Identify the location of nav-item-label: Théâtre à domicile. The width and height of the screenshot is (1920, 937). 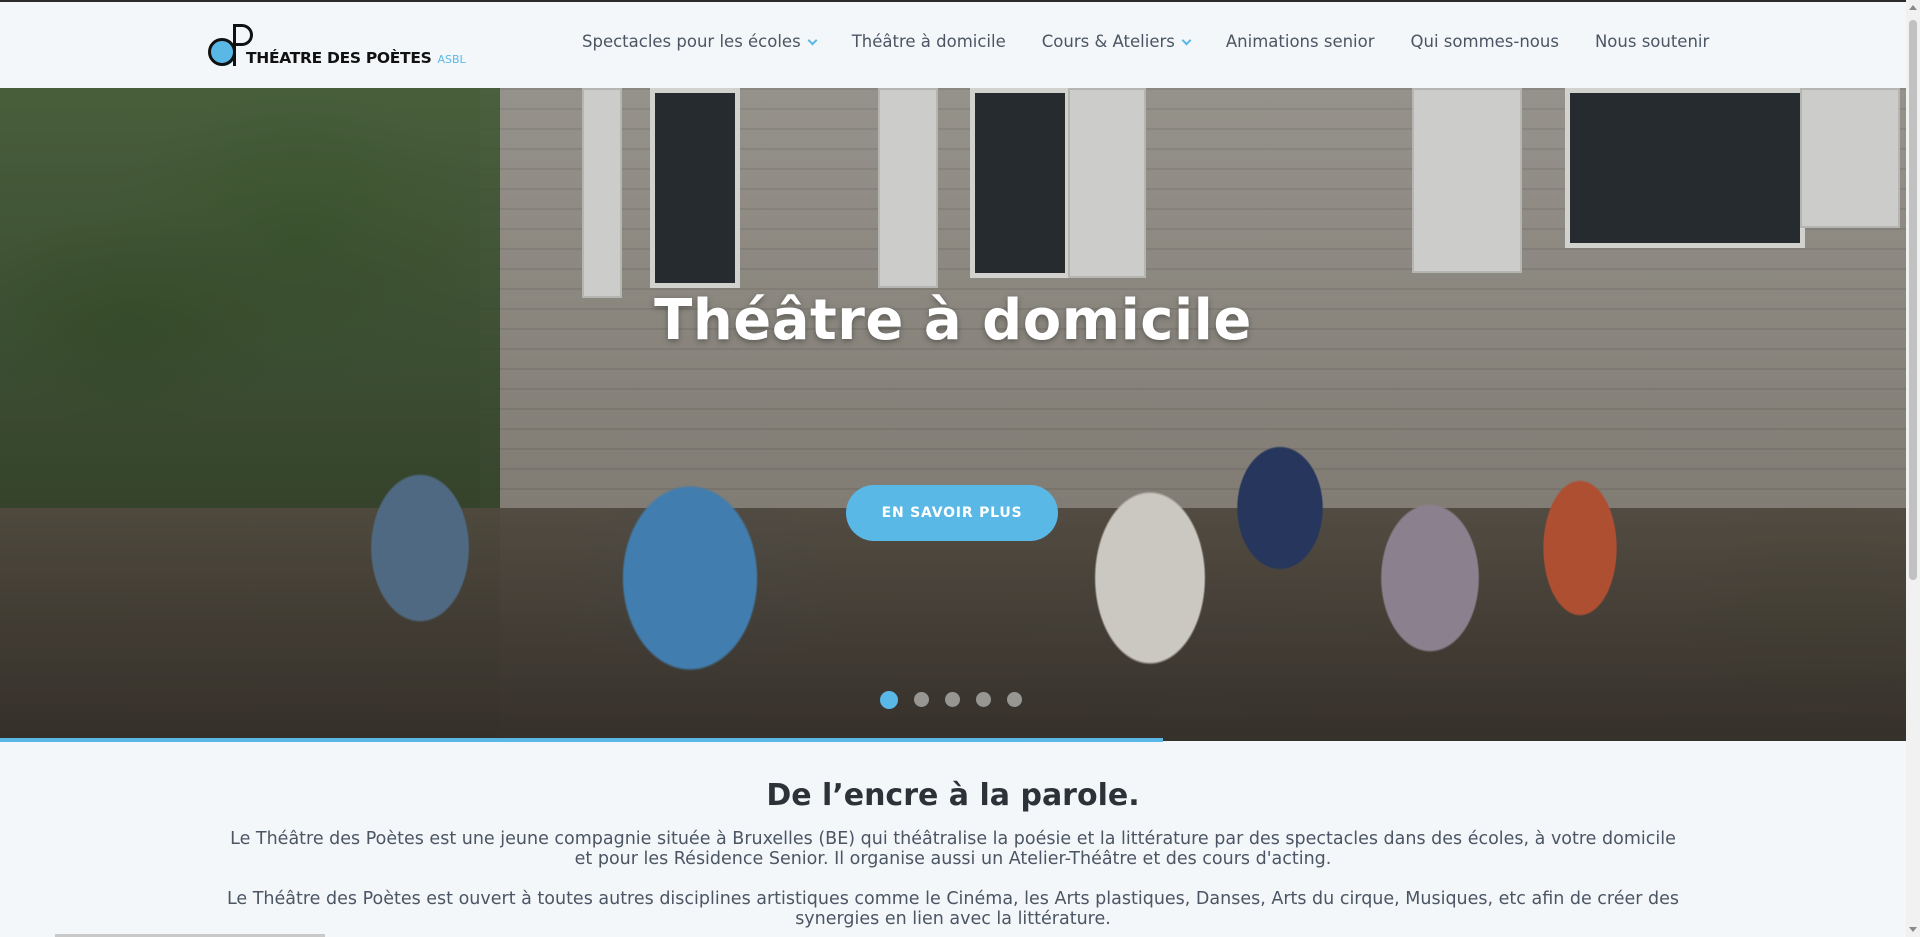
(928, 41).